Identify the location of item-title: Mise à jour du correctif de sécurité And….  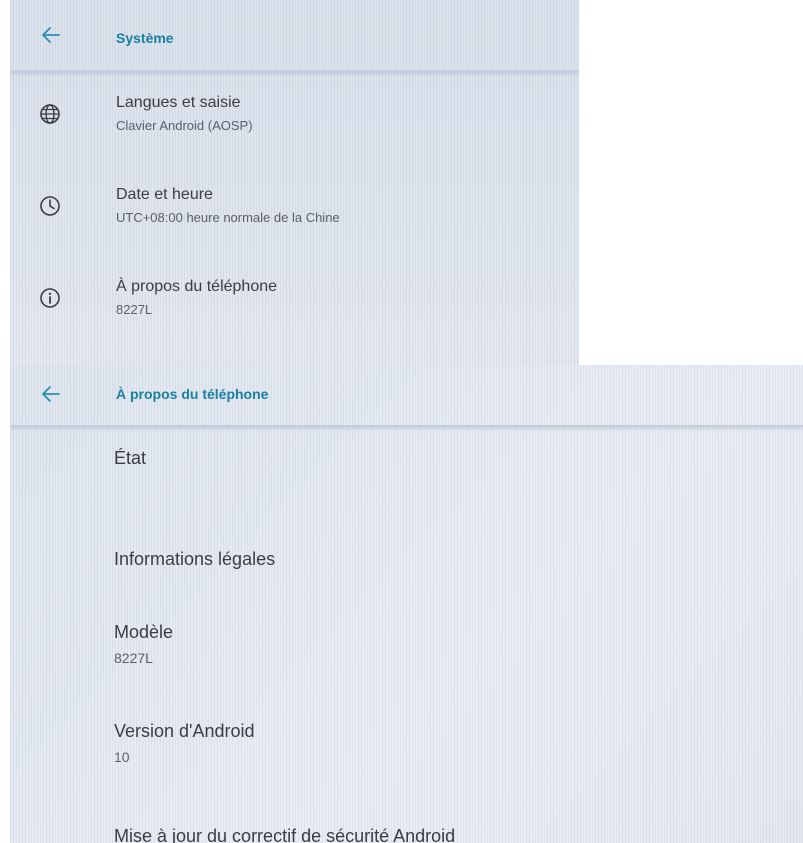
(285, 834).